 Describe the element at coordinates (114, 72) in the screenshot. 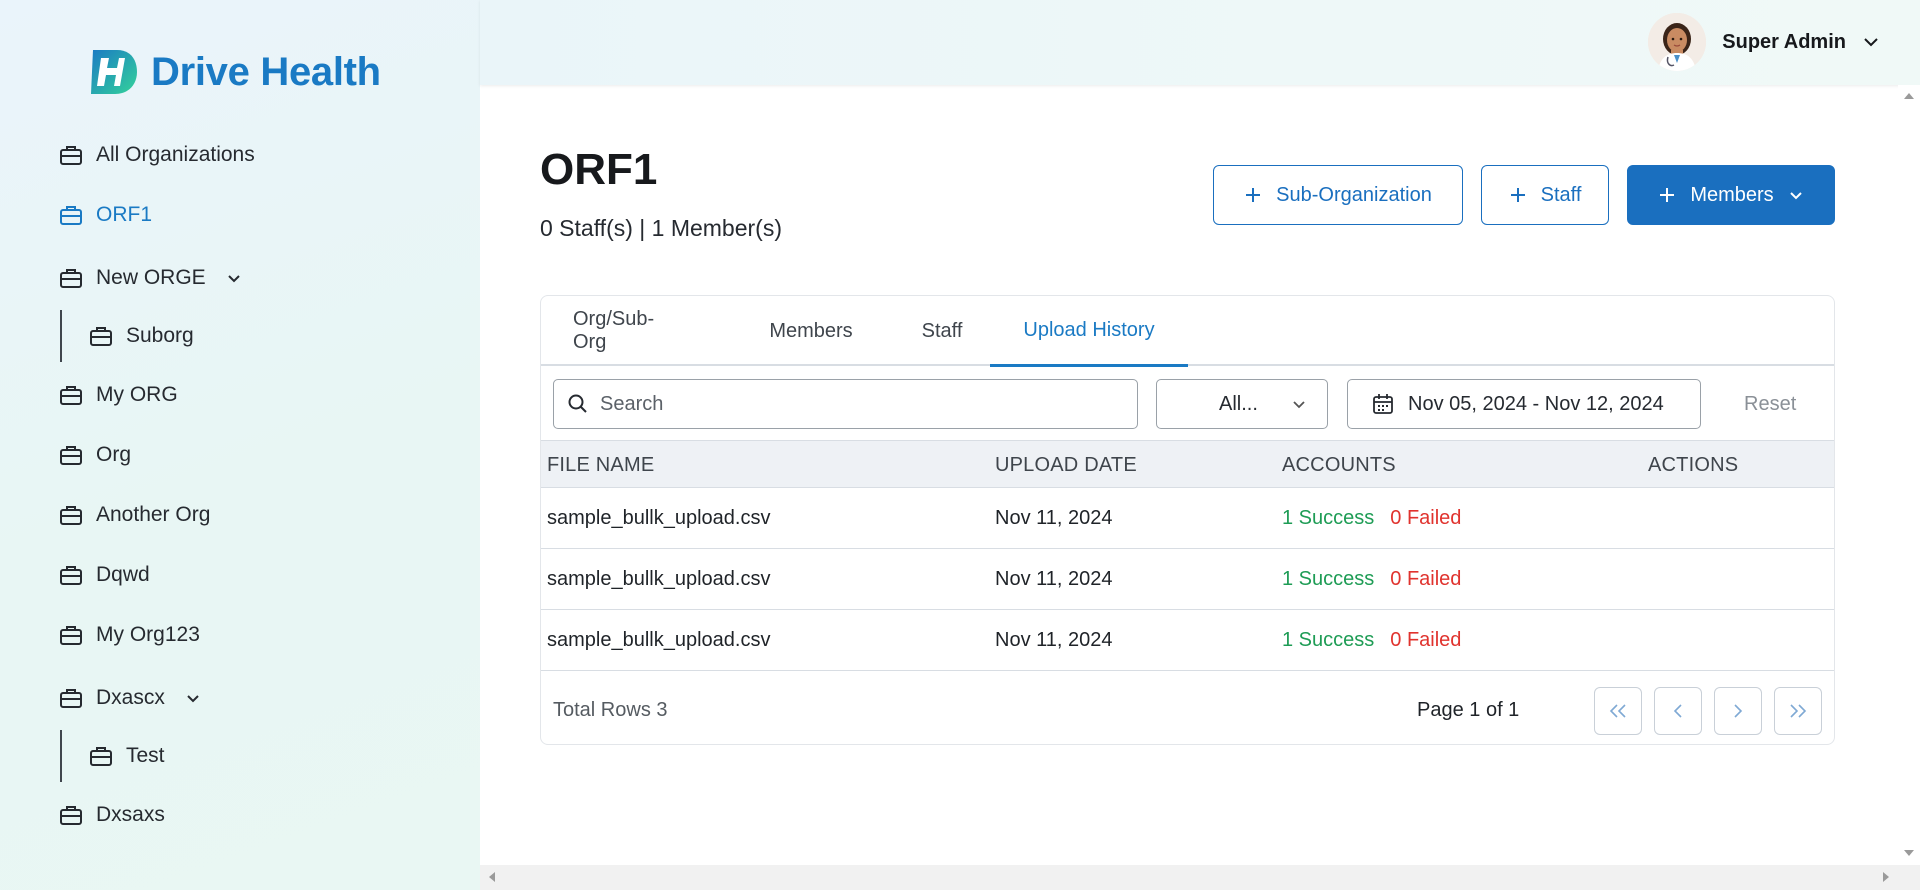

I see `drive-health-logo-icon` at that location.